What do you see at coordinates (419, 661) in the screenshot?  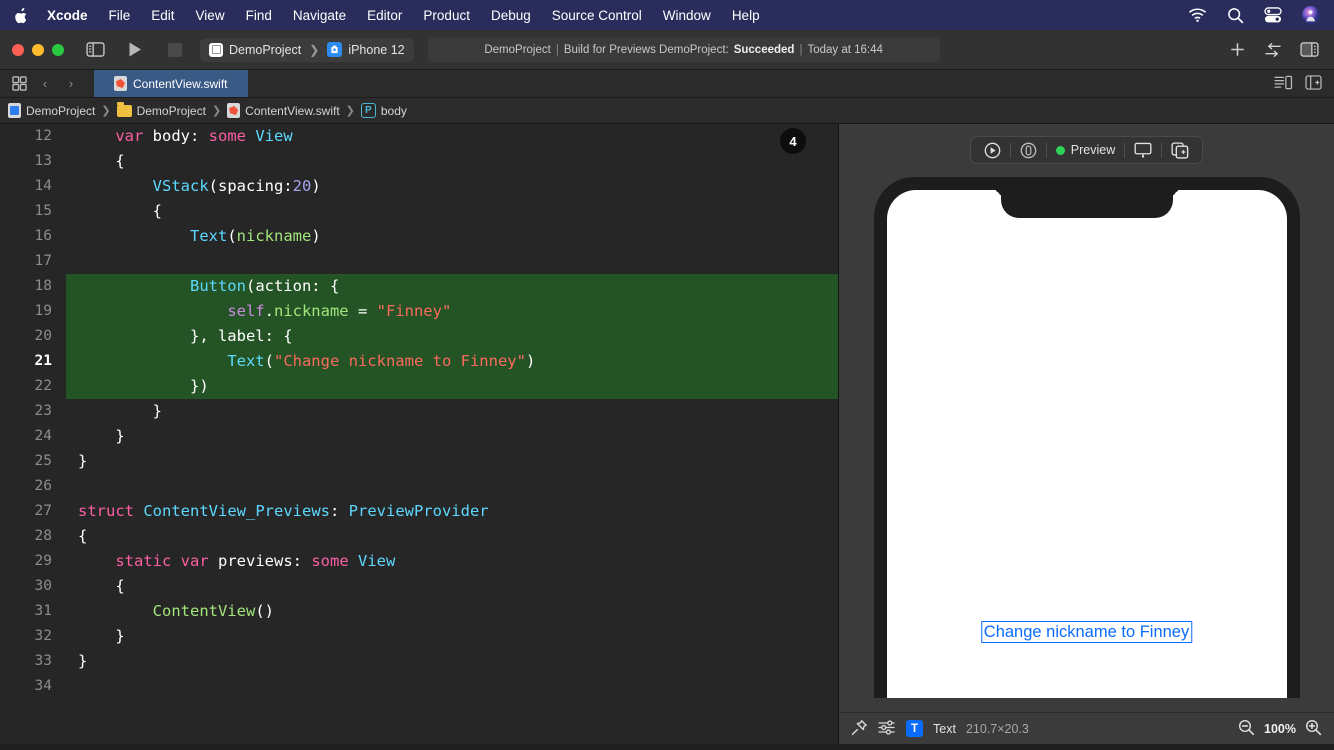 I see `code-line-33: 33}` at bounding box center [419, 661].